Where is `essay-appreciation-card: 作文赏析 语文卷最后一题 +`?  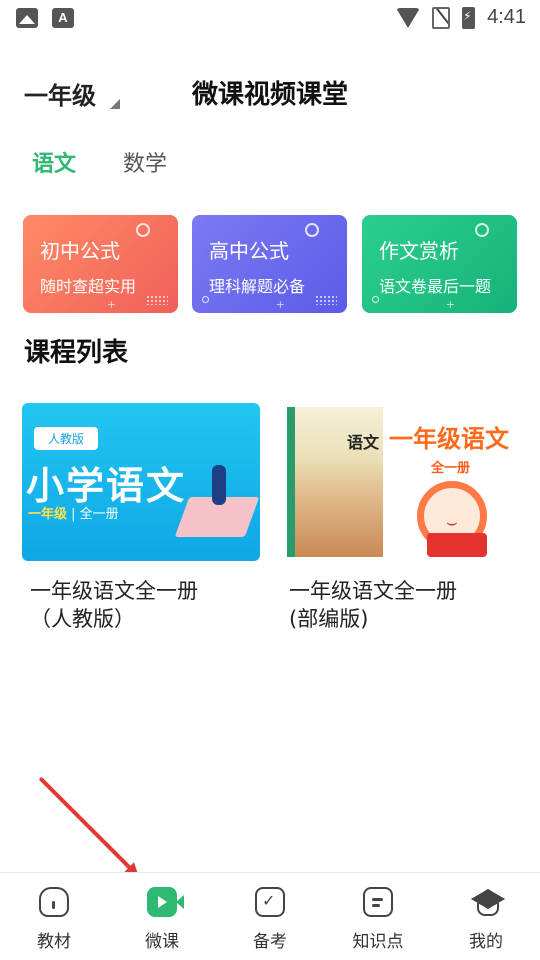 essay-appreciation-card: 作文赏析 语文卷最后一题 + is located at coordinates (439, 264).